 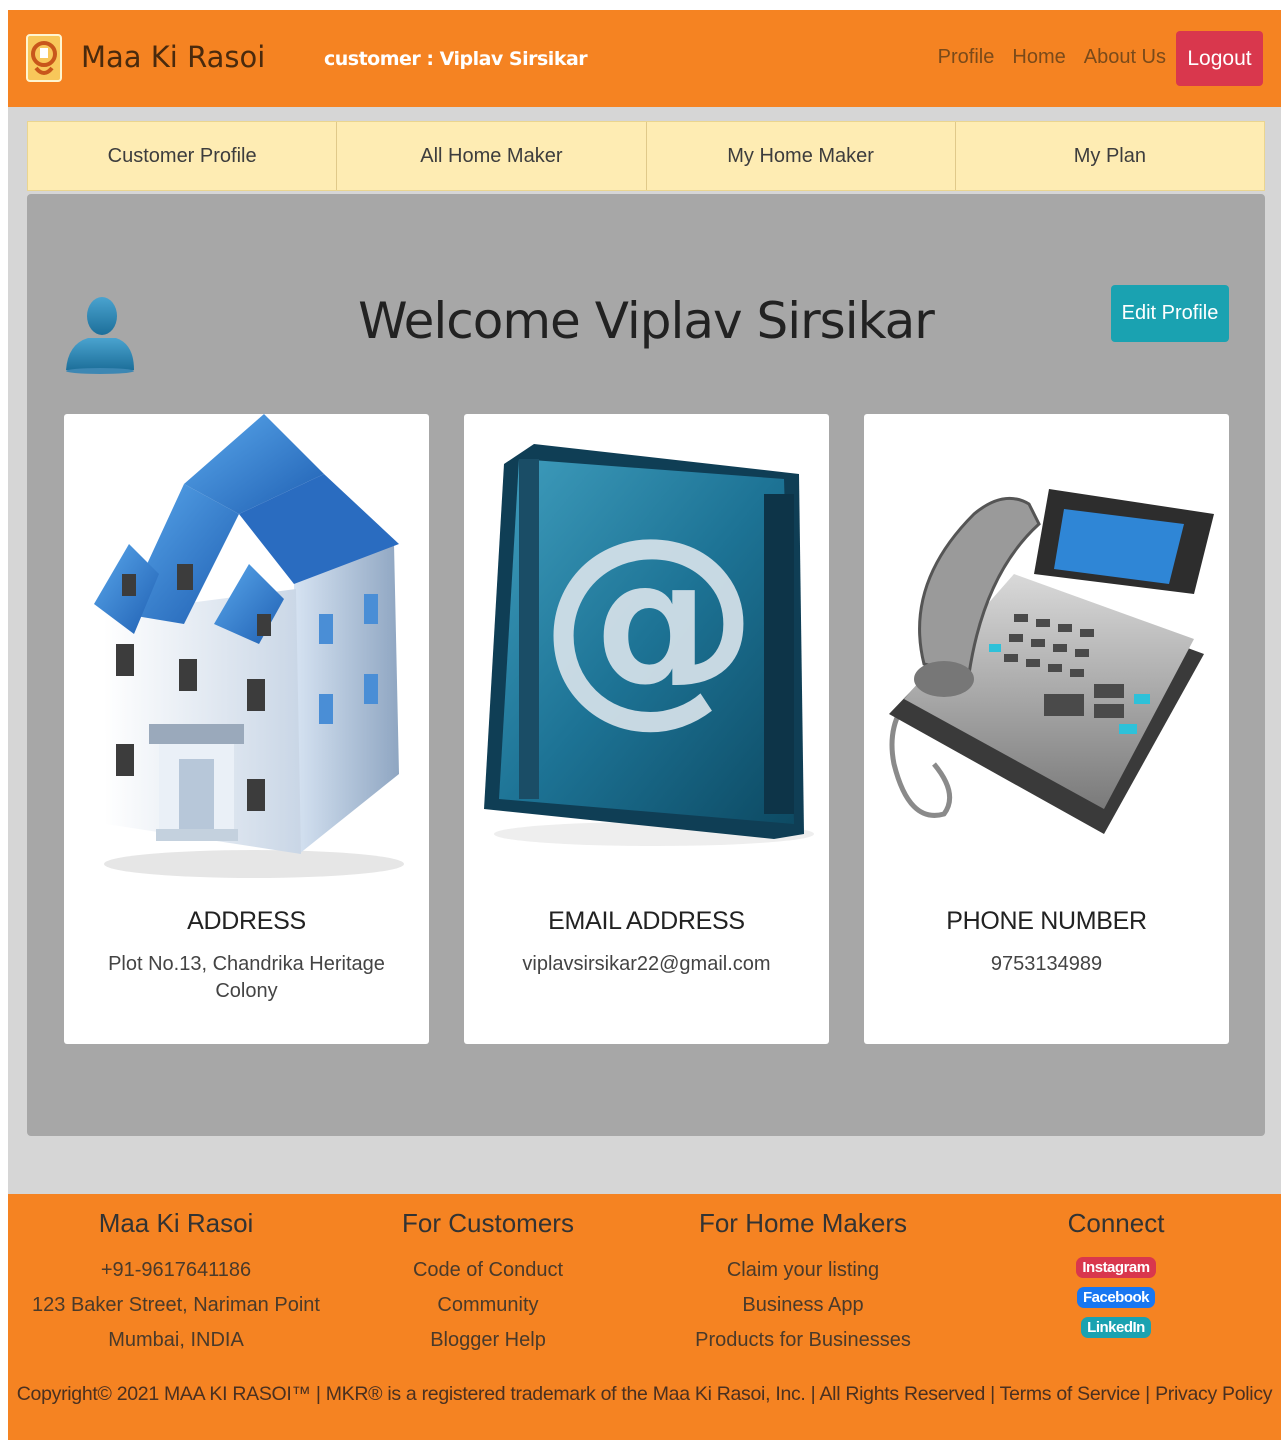 What do you see at coordinates (966, 57) in the screenshot?
I see `nav-link-profile: Profile` at bounding box center [966, 57].